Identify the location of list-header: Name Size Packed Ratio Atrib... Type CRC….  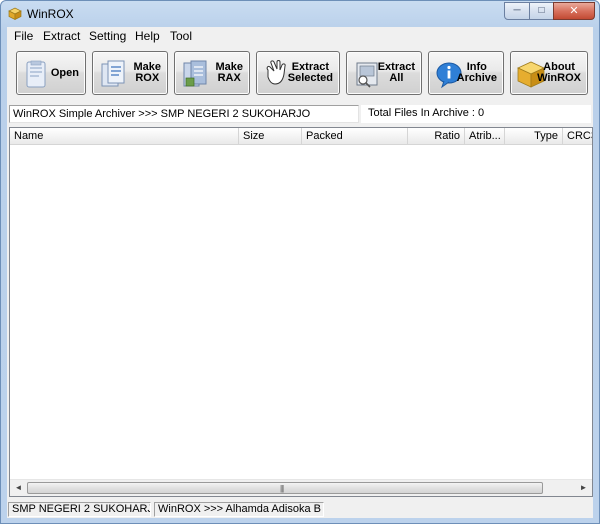
(301, 136).